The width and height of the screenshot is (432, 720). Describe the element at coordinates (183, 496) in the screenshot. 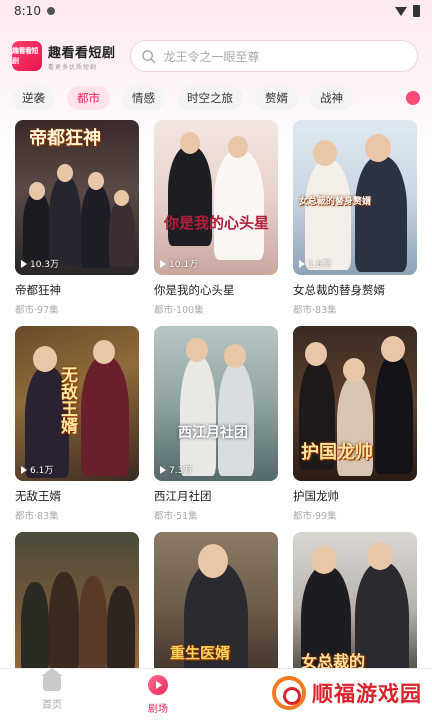

I see `drama-title: 西江月社团` at that location.